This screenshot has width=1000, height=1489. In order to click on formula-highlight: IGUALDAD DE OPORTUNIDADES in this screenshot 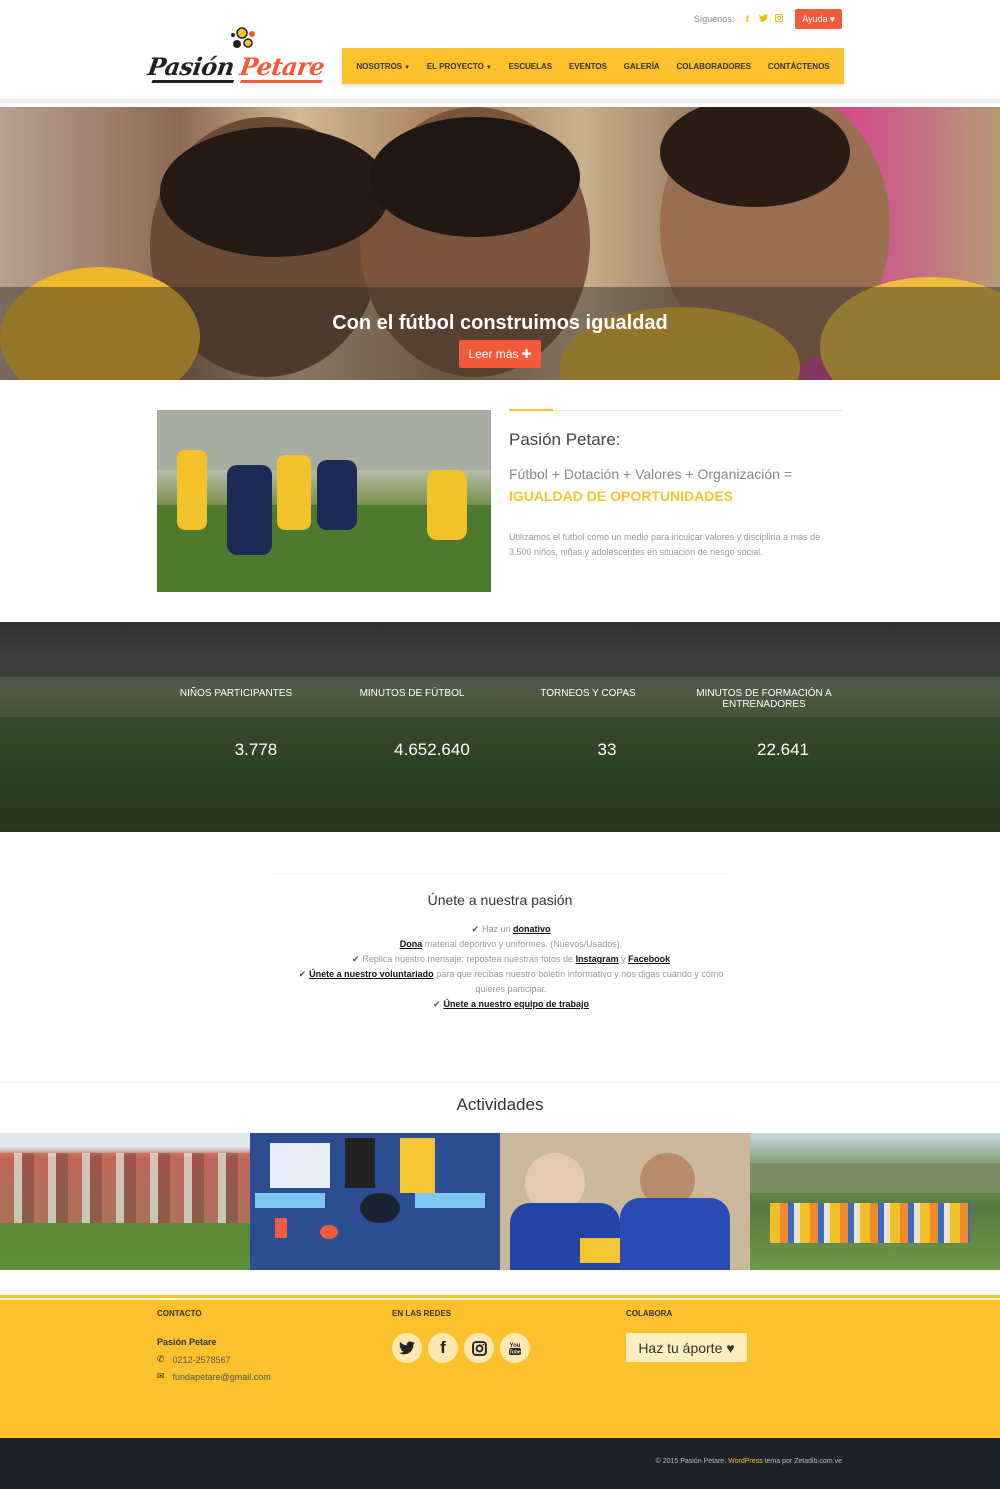, I will do `click(621, 496)`.